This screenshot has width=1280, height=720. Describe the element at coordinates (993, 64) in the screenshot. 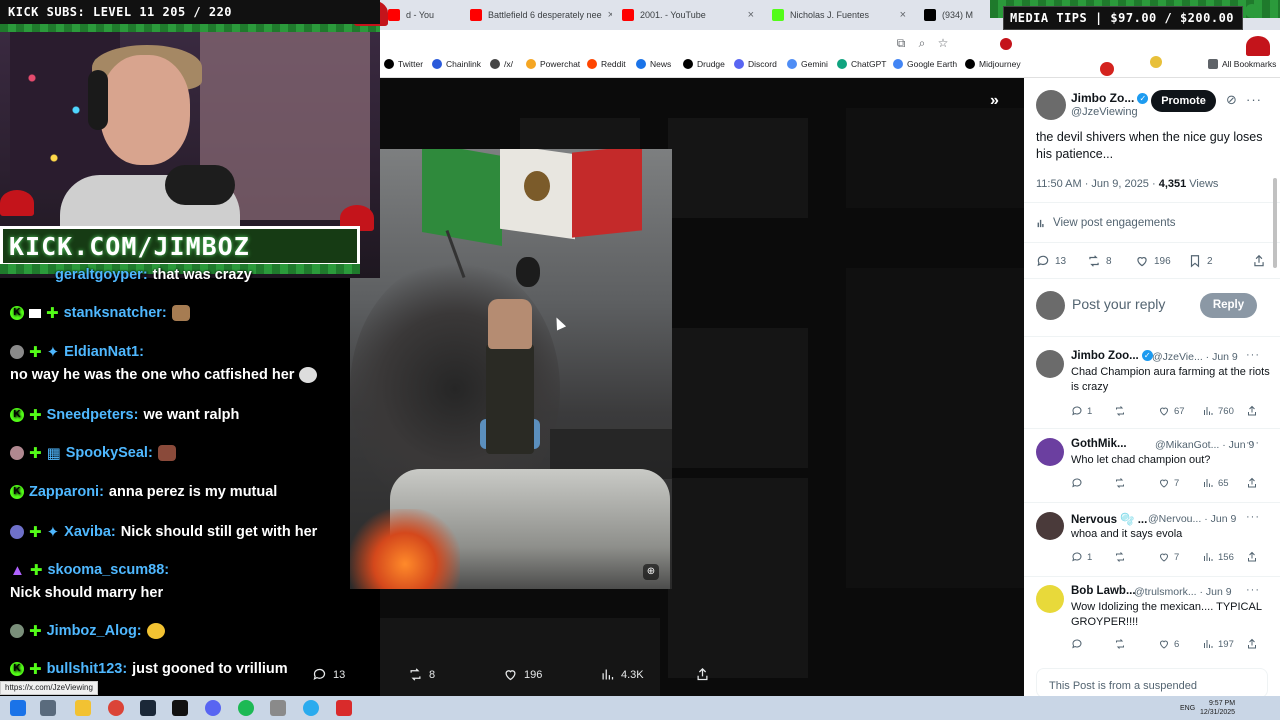

I see `bookmark: Midjourney` at that location.